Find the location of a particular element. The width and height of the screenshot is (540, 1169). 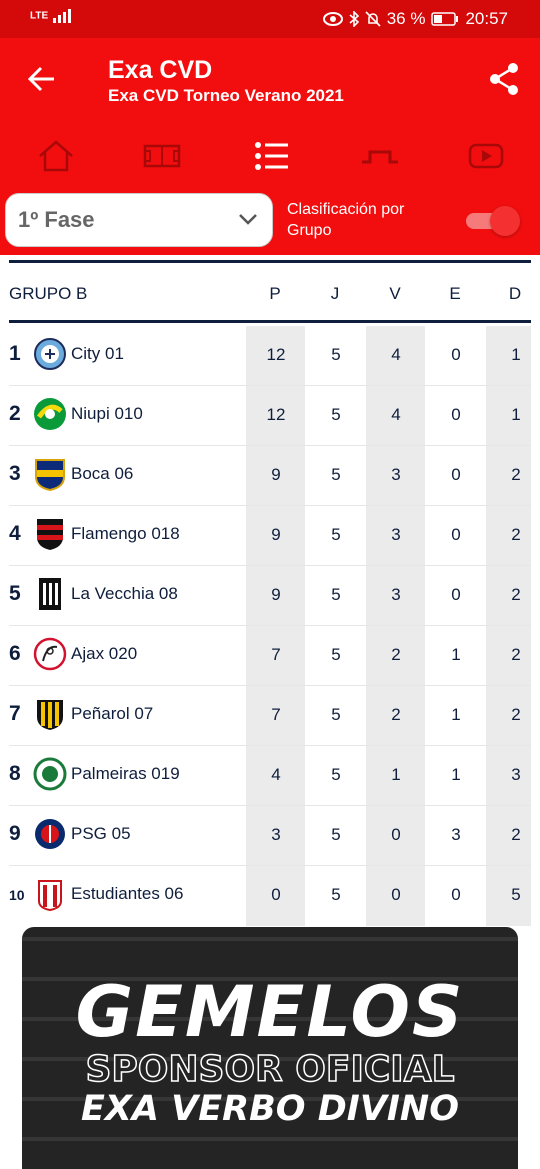

psg-crest-icon is located at coordinates (50, 834).